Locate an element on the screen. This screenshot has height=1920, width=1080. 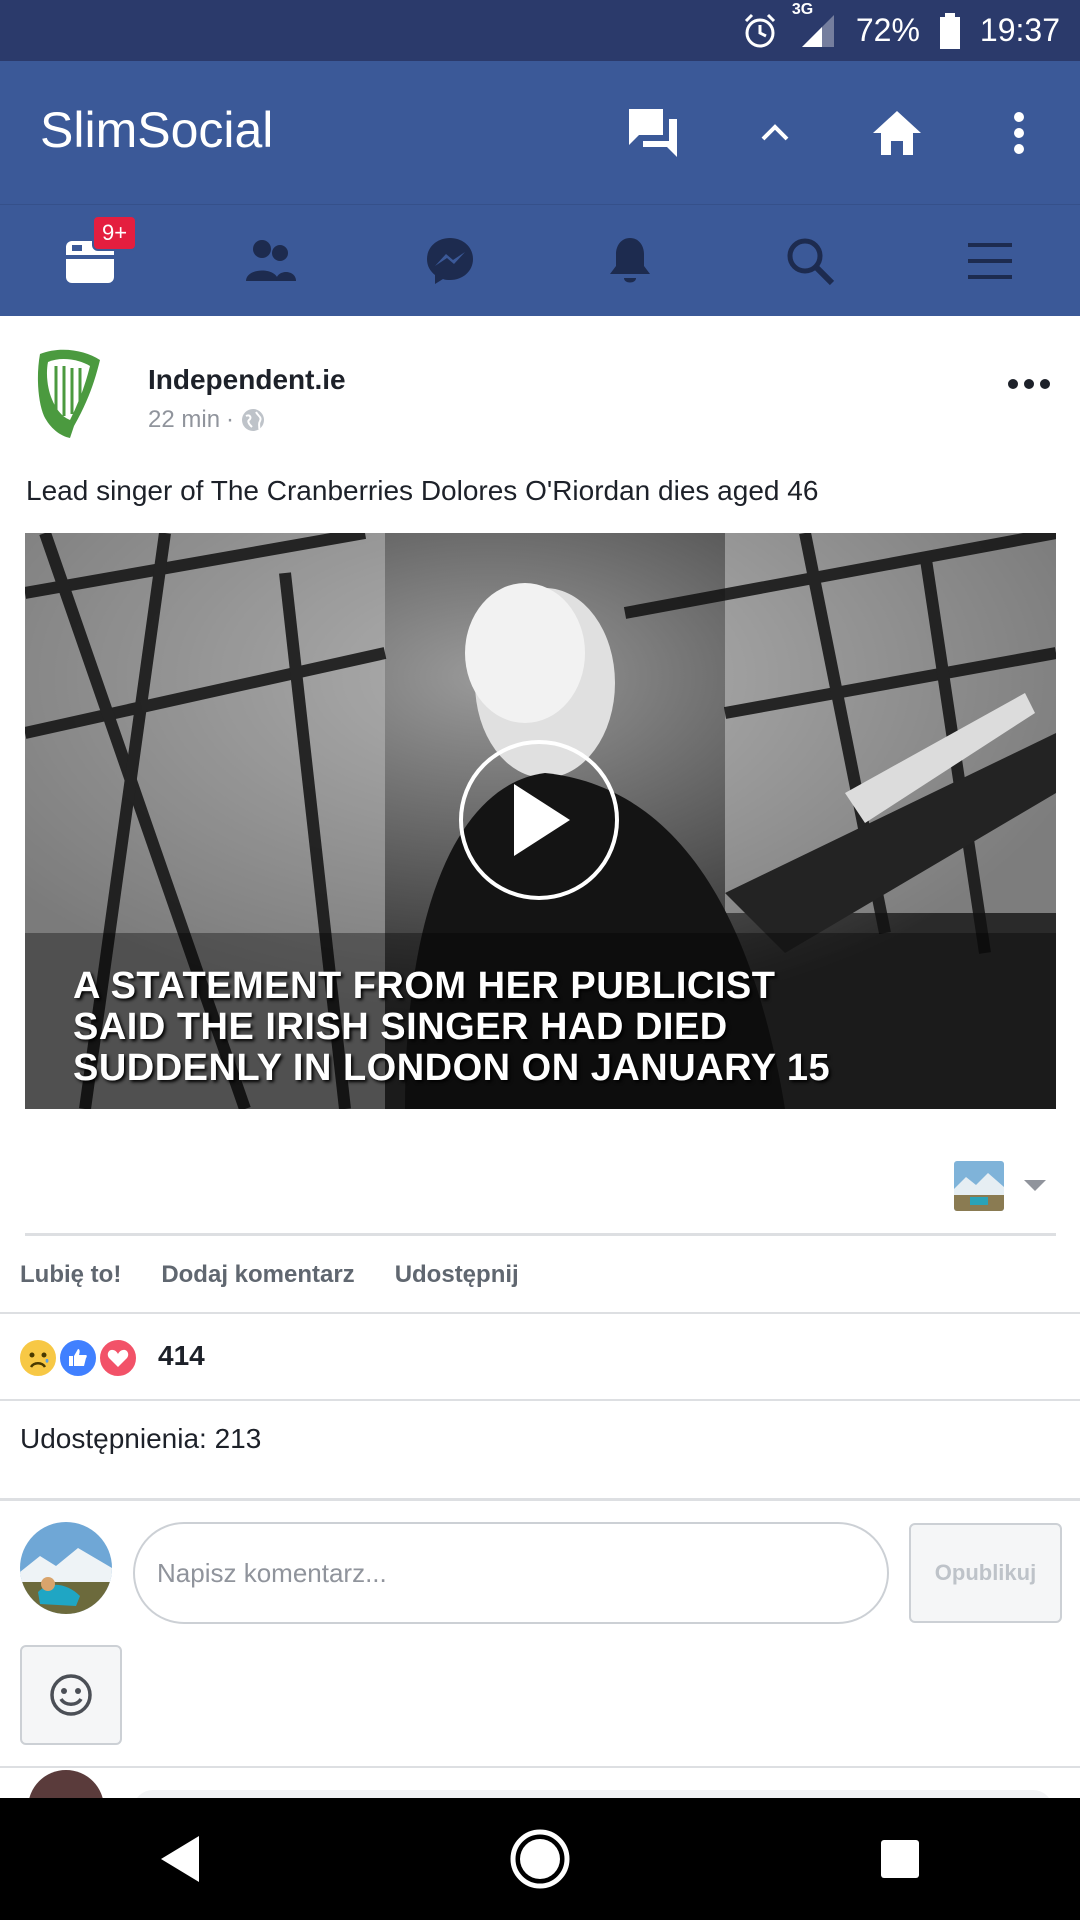
scroll-top-button is located at coordinates (775, 132).